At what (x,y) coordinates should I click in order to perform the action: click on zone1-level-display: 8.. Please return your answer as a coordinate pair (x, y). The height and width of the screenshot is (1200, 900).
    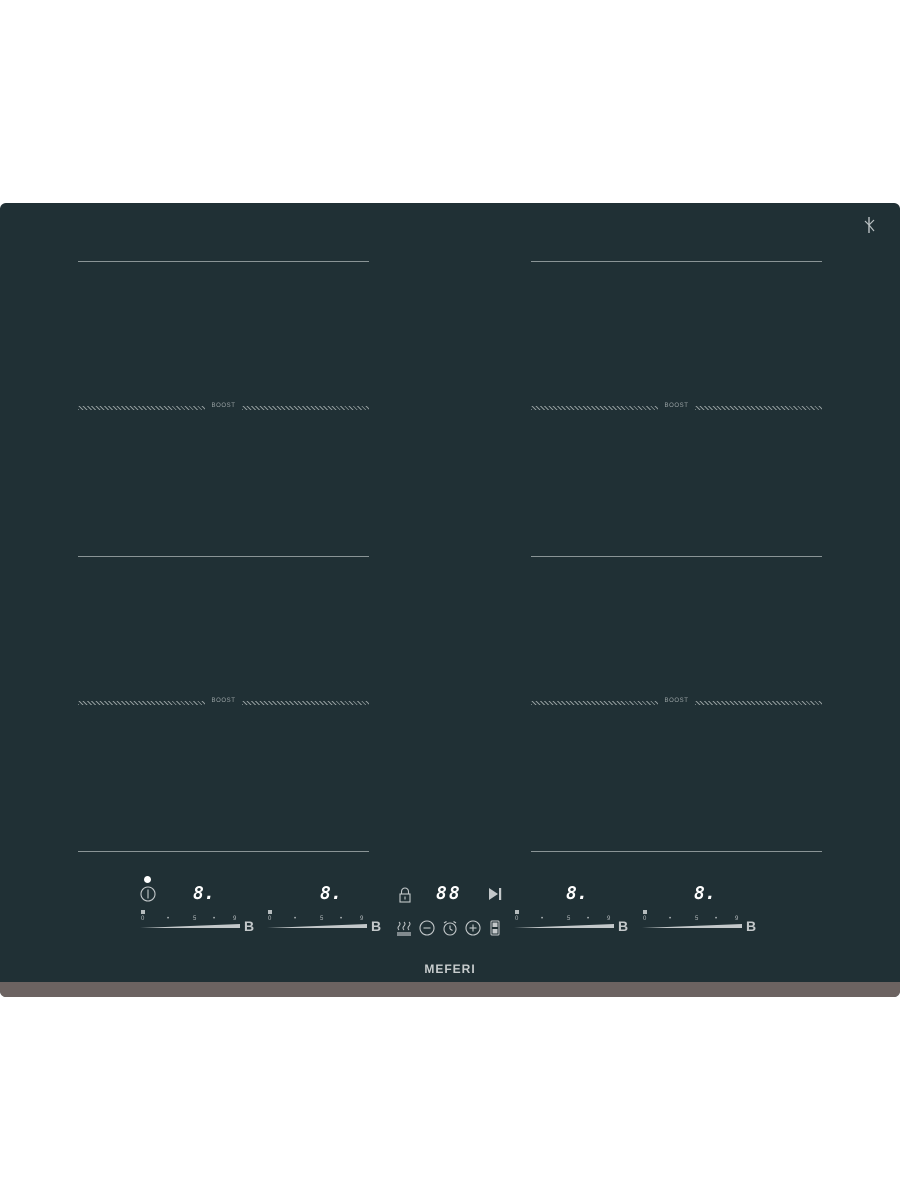
    Looking at the image, I should click on (204, 893).